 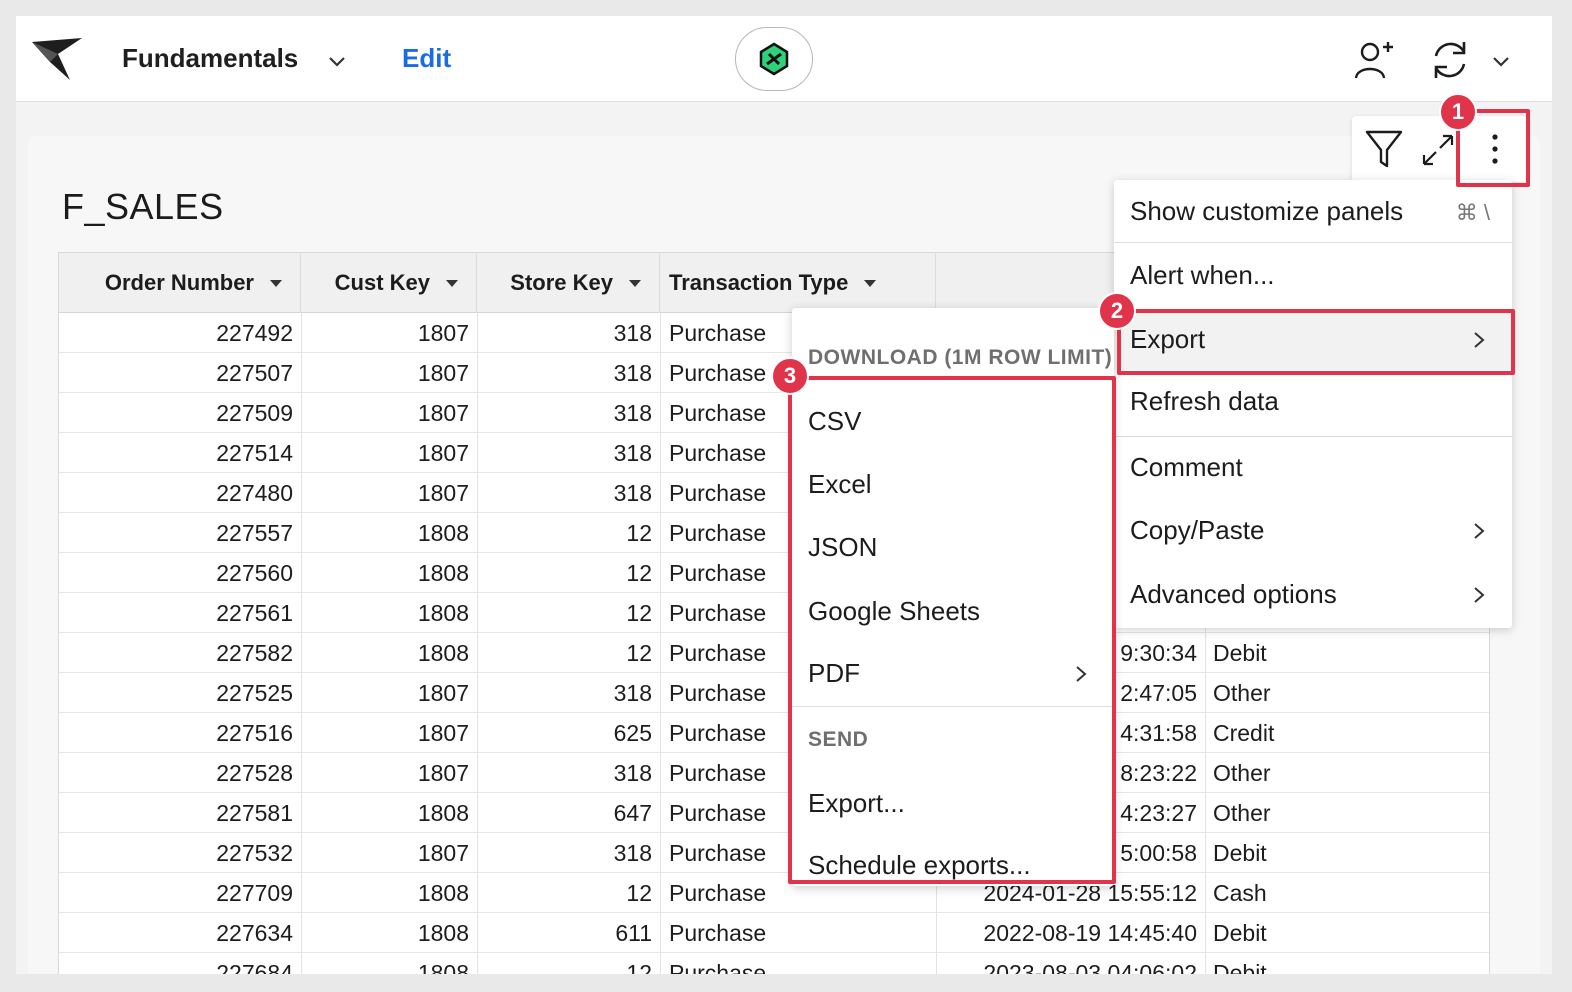 What do you see at coordinates (798, 283) in the screenshot?
I see `column-header-transaction-type: Transaction Type` at bounding box center [798, 283].